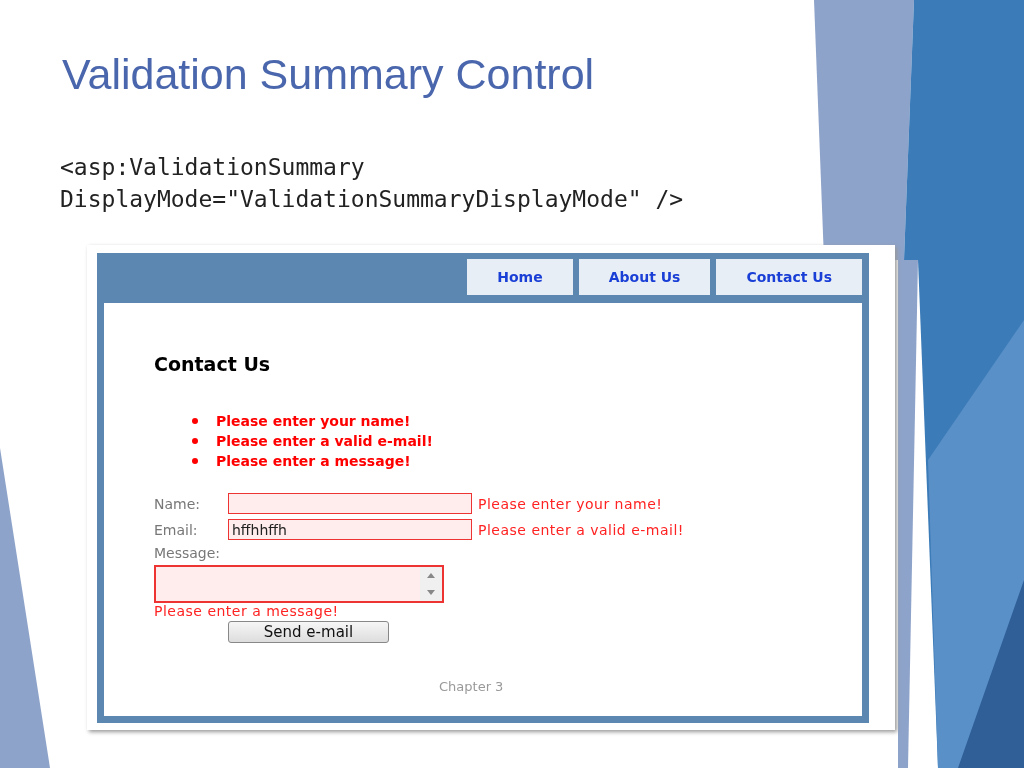 This screenshot has width=1024, height=768. What do you see at coordinates (299, 584) in the screenshot?
I see `message-field` at bounding box center [299, 584].